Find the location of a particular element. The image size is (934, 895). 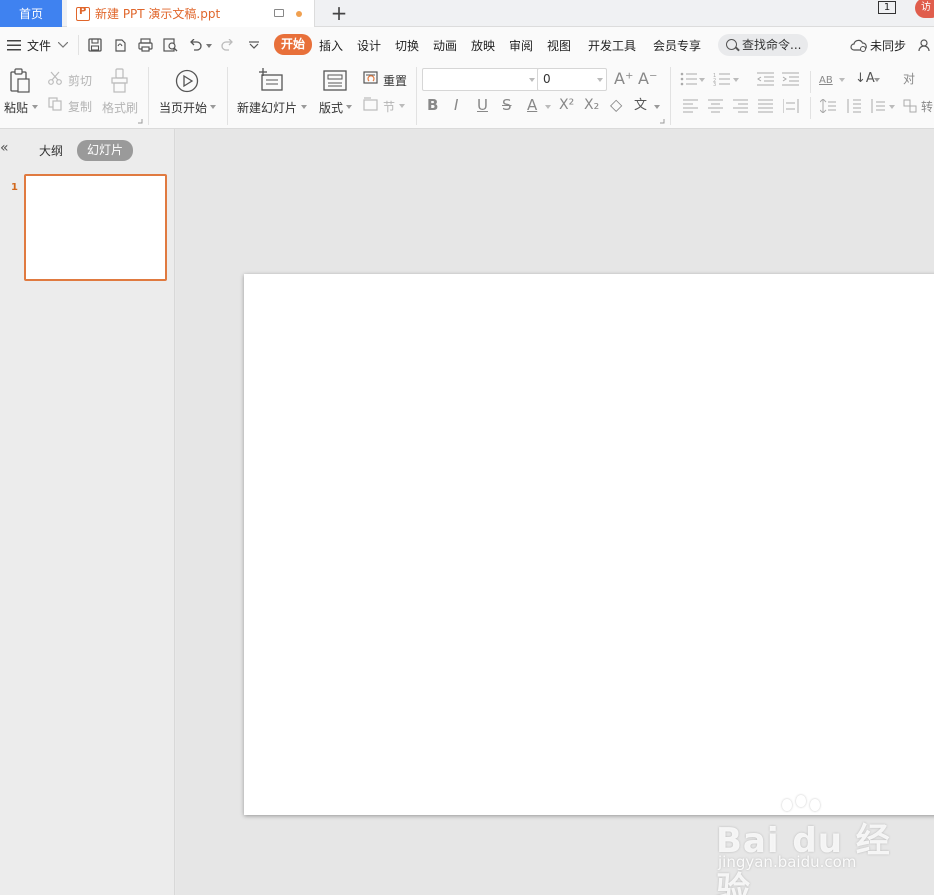

menu-tab-insert: 插入 is located at coordinates (331, 45).